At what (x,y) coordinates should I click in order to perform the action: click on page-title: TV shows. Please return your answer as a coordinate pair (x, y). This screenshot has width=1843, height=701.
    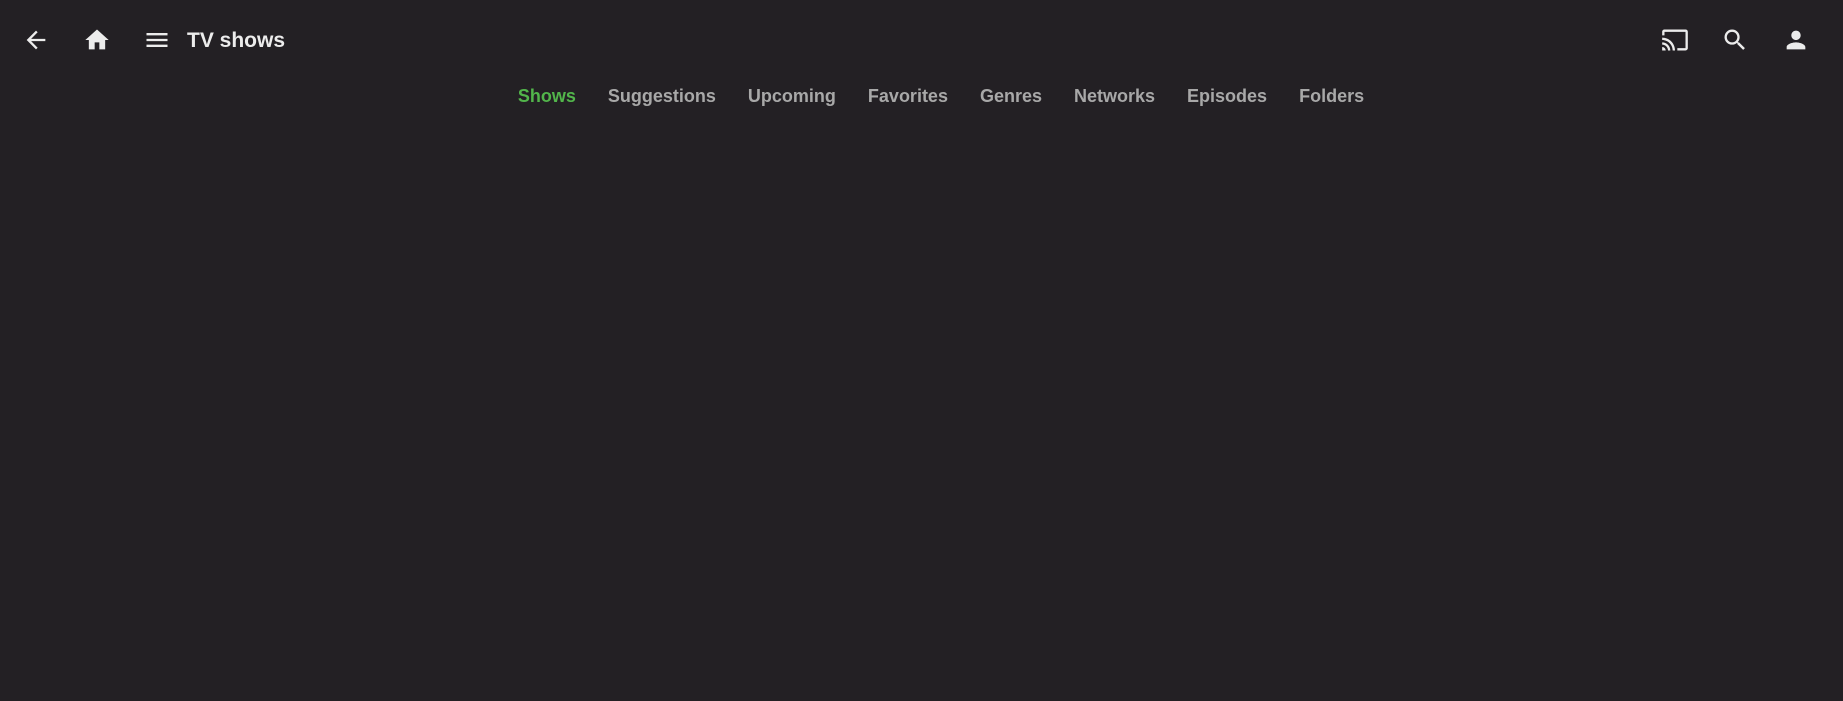
    Looking at the image, I should click on (236, 40).